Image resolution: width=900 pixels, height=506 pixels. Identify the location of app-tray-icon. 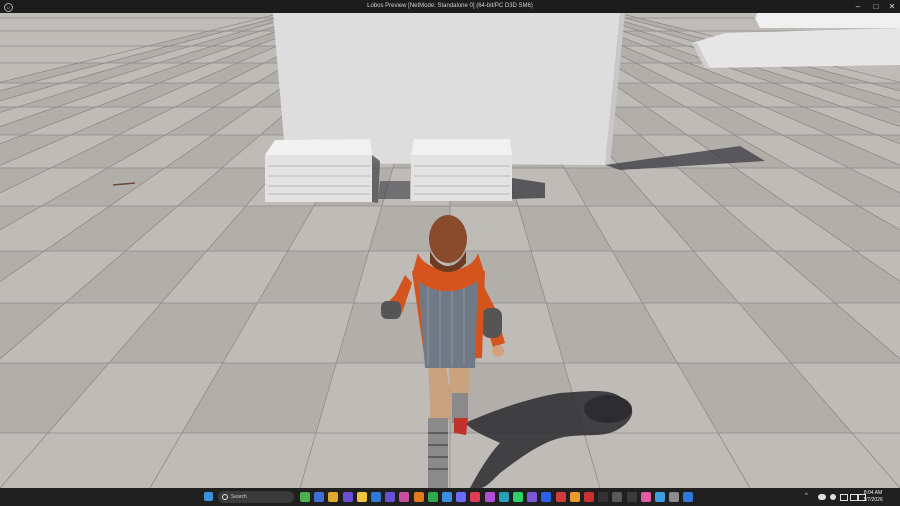
(833, 497).